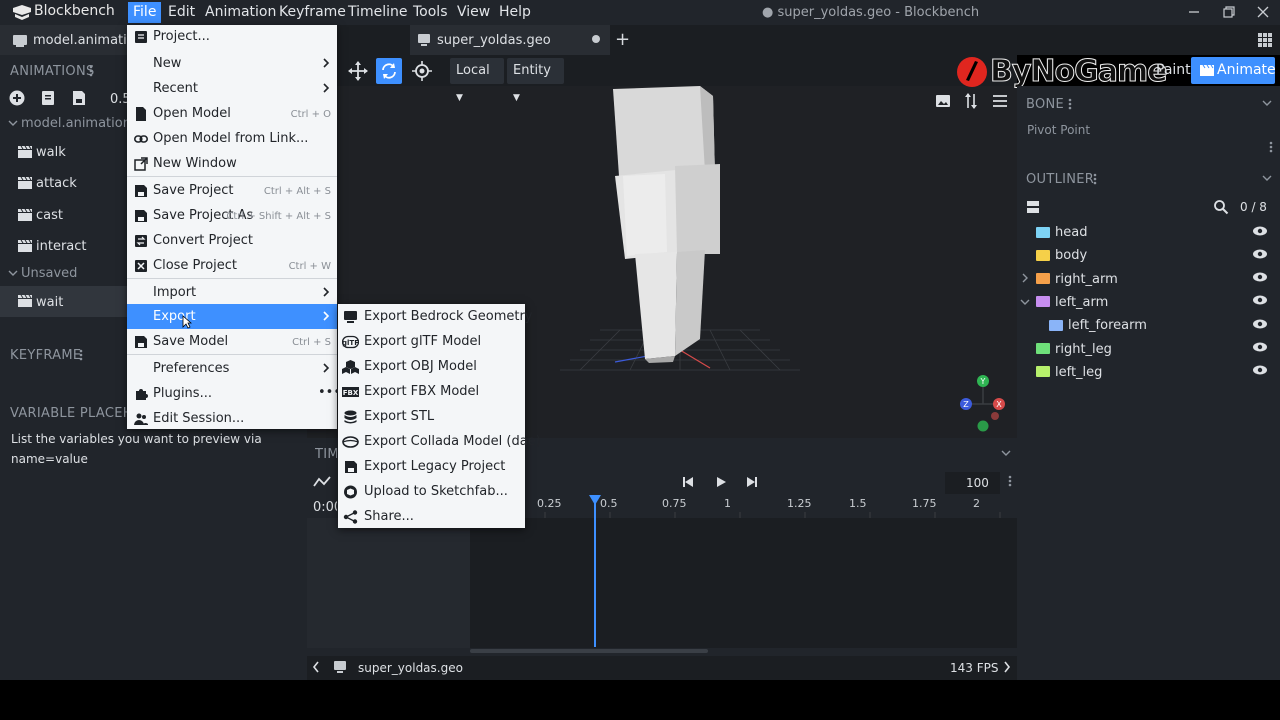 This screenshot has width=1280, height=720. I want to click on chevron-left-icon, so click(316, 667).